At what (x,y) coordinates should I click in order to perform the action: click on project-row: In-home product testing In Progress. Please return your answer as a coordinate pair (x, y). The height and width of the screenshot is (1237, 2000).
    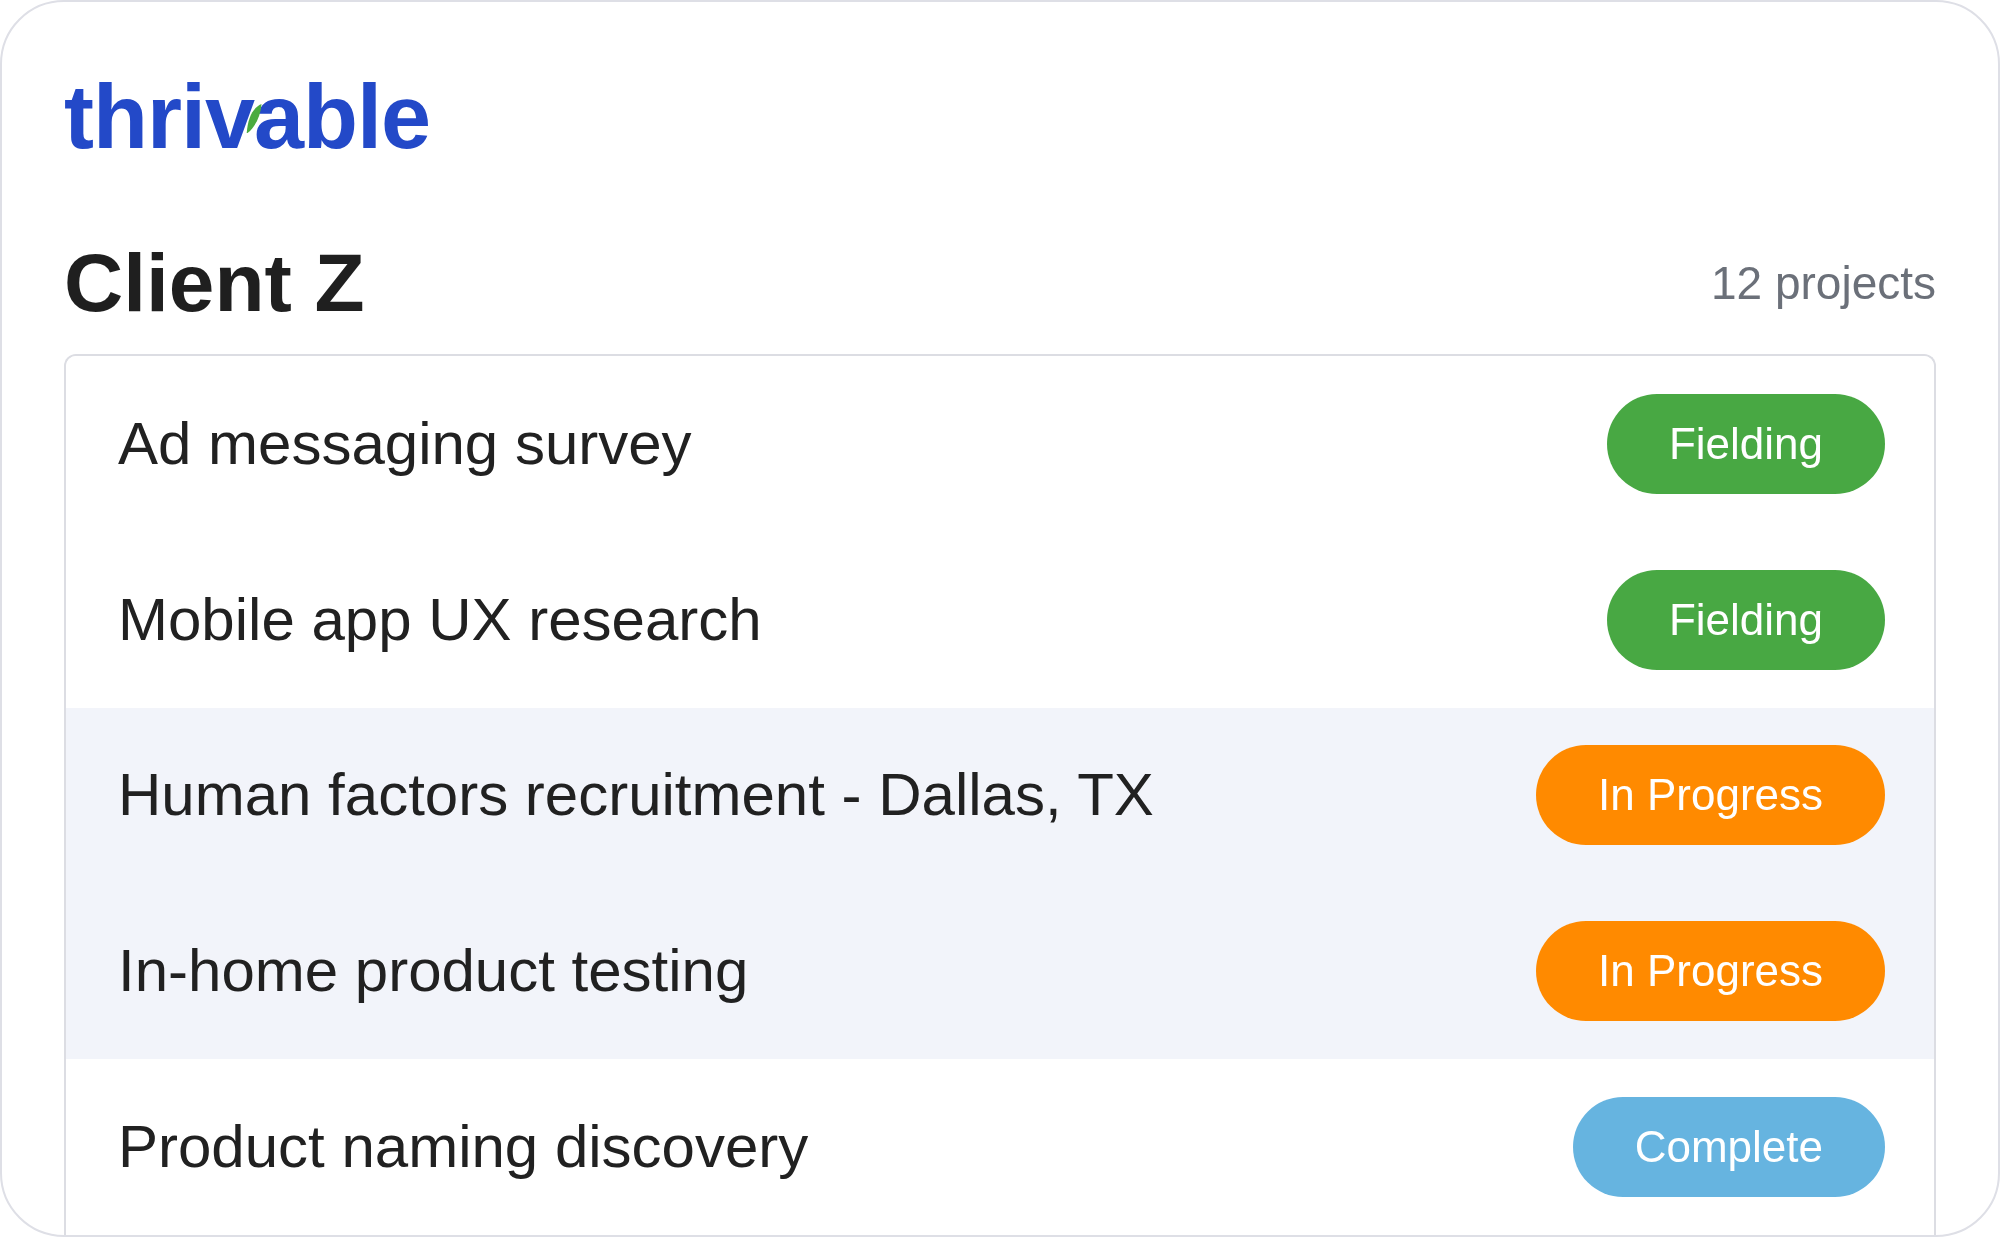
    Looking at the image, I should click on (1000, 971).